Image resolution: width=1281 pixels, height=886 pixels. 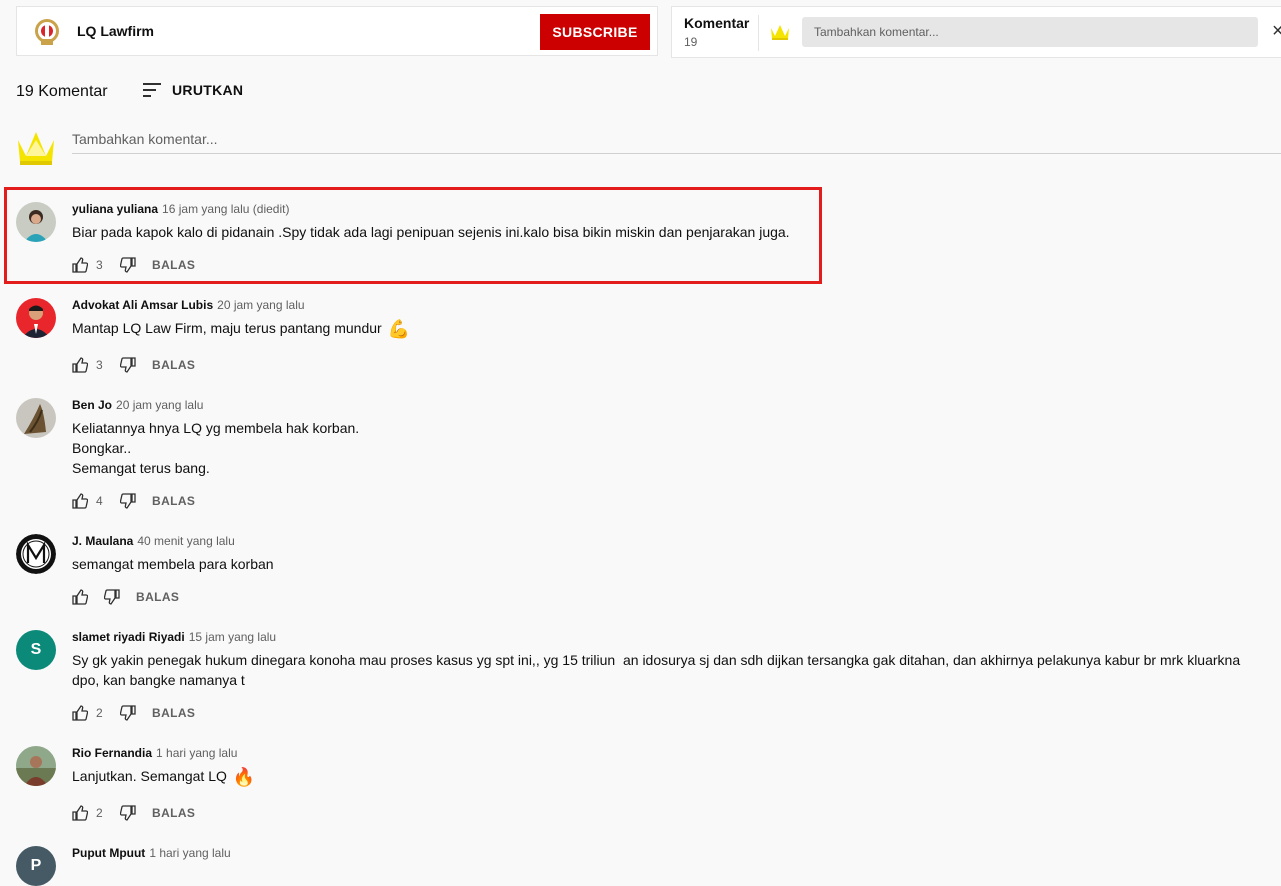 I want to click on comment-header: slamet riyadi Riyadi 15 jam yang lalu, so click(x=174, y=637).